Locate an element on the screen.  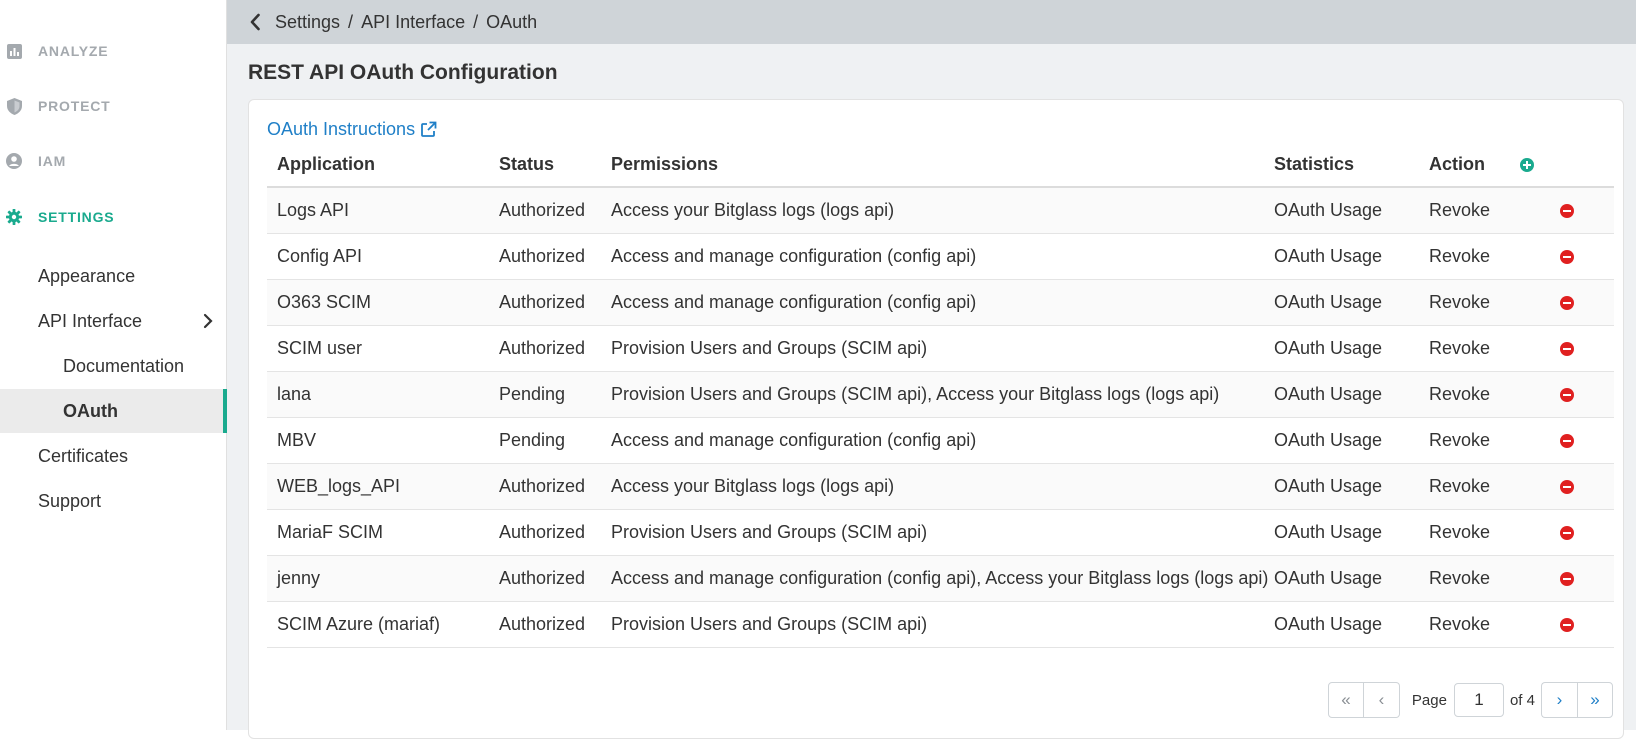
nav-iam: IAM is located at coordinates (33, 161).